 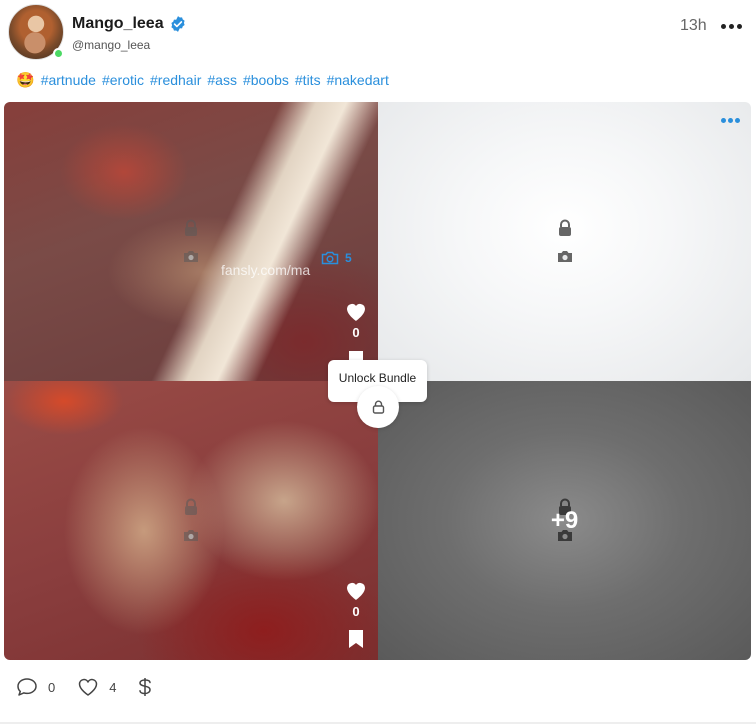 I want to click on like-button: 4, so click(x=96, y=687).